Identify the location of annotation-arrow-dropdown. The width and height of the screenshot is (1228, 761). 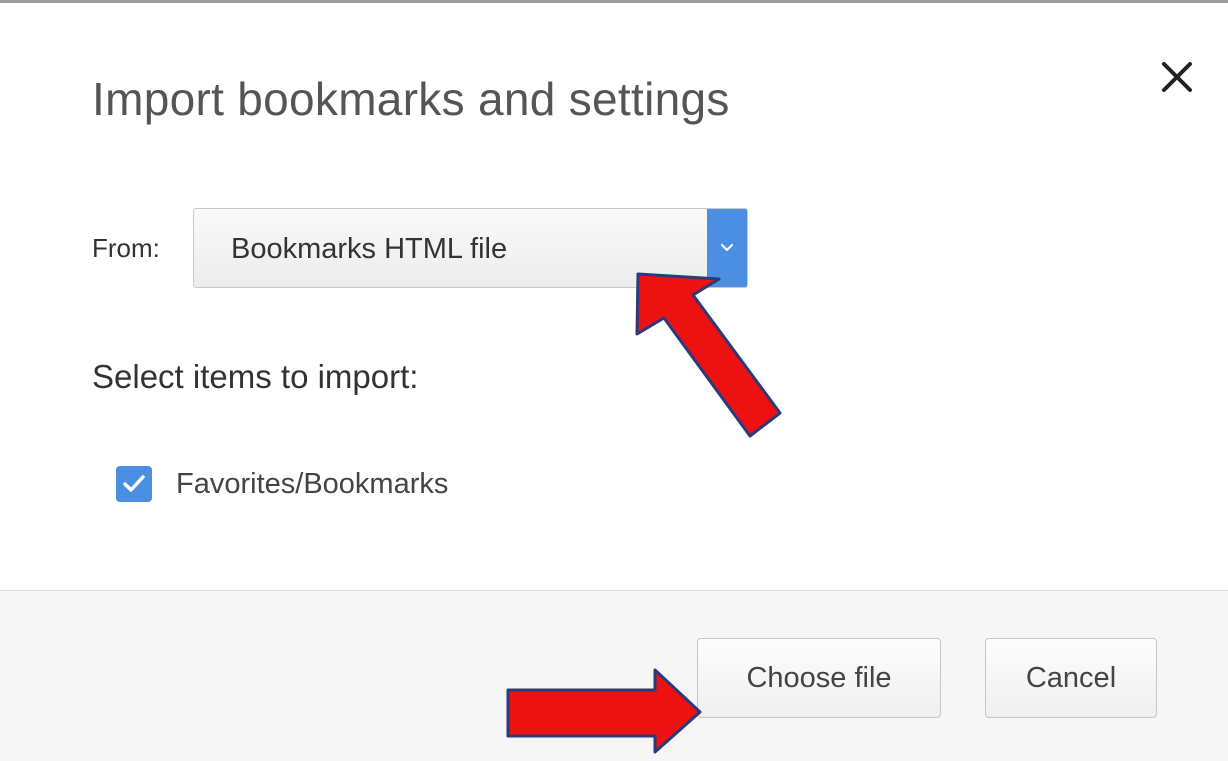
(708, 355).